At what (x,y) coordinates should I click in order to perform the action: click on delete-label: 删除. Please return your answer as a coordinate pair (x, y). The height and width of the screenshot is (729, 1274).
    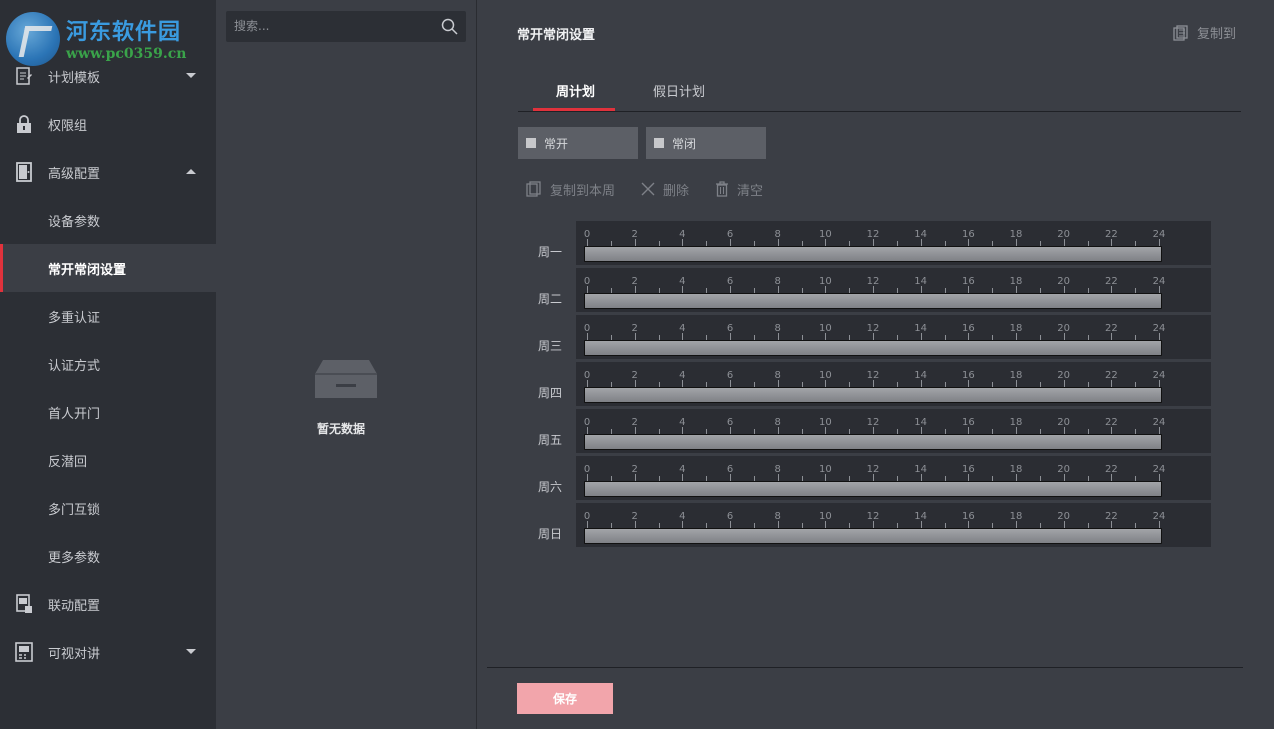
    Looking at the image, I should click on (676, 191).